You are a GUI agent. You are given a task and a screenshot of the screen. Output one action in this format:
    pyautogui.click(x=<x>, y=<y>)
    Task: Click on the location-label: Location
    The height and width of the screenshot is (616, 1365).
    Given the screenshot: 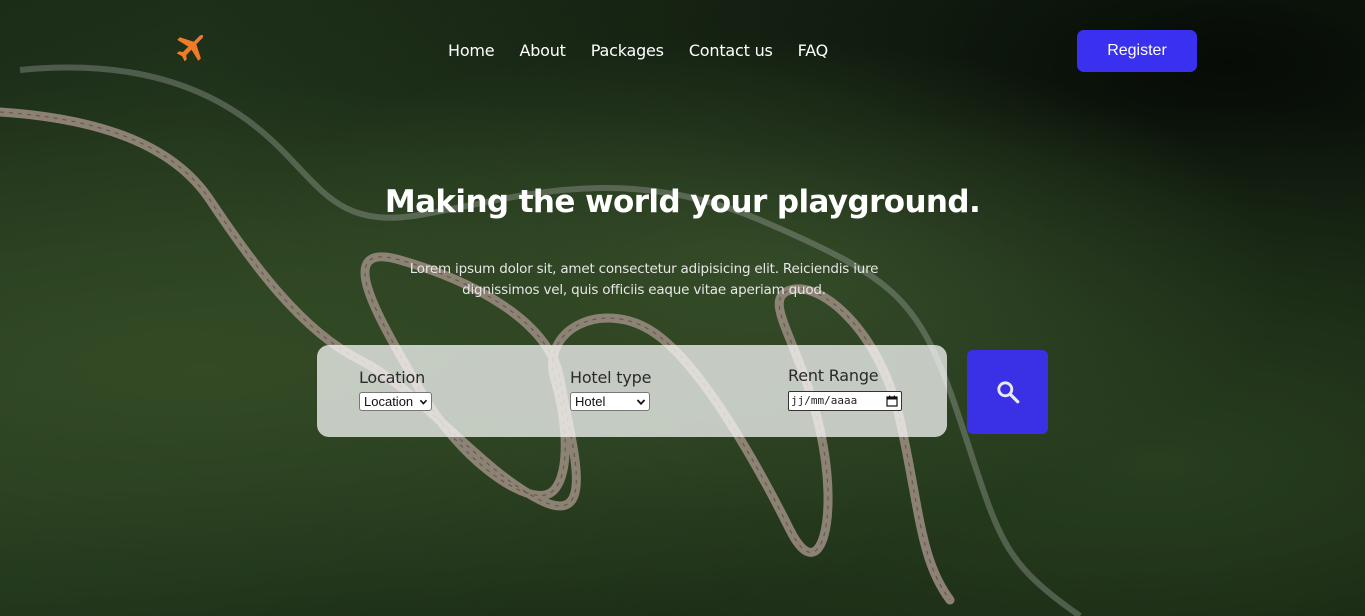 What is the action you would take?
    pyautogui.click(x=392, y=377)
    